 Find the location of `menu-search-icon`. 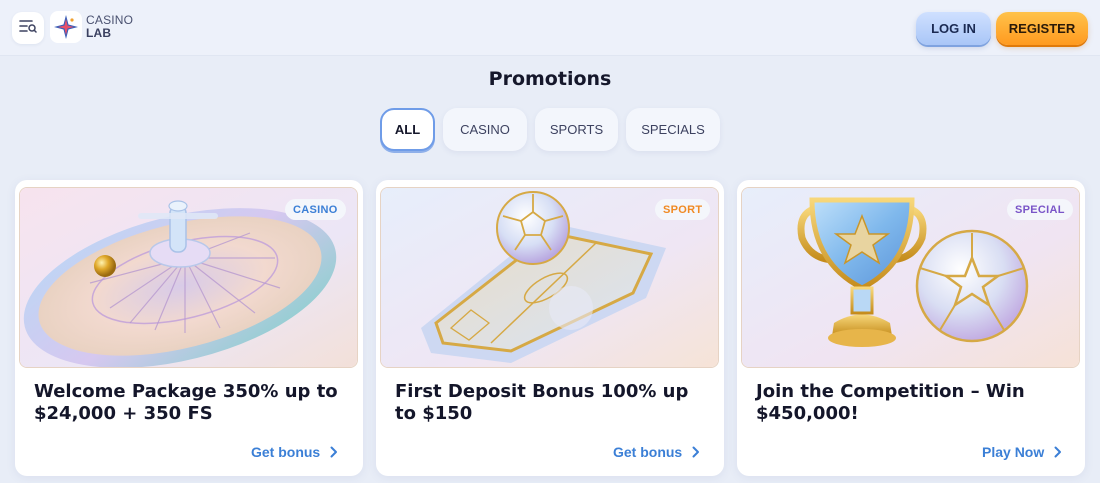

menu-search-icon is located at coordinates (28, 28).